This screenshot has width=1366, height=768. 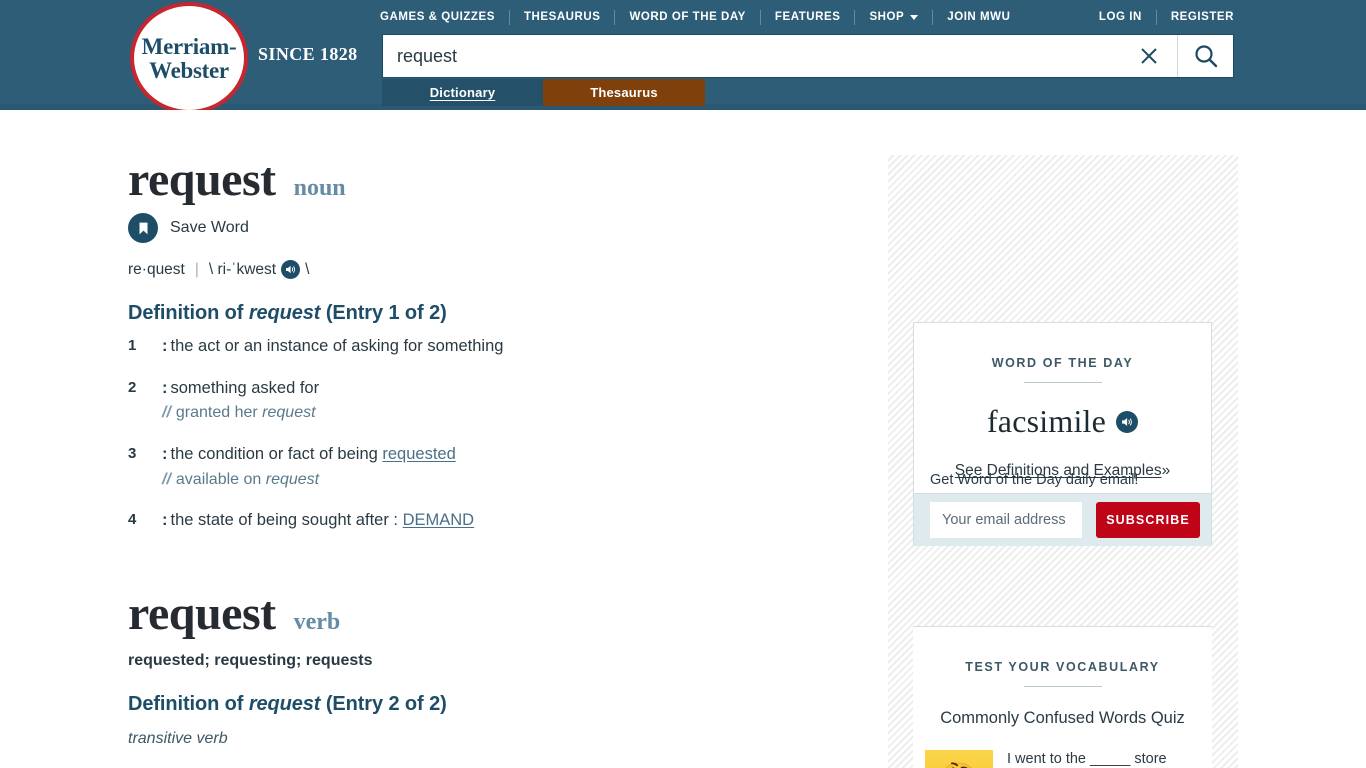 What do you see at coordinates (687, 17) in the screenshot?
I see `nav-item-word-of-the-day: WORD OF THE DAY` at bounding box center [687, 17].